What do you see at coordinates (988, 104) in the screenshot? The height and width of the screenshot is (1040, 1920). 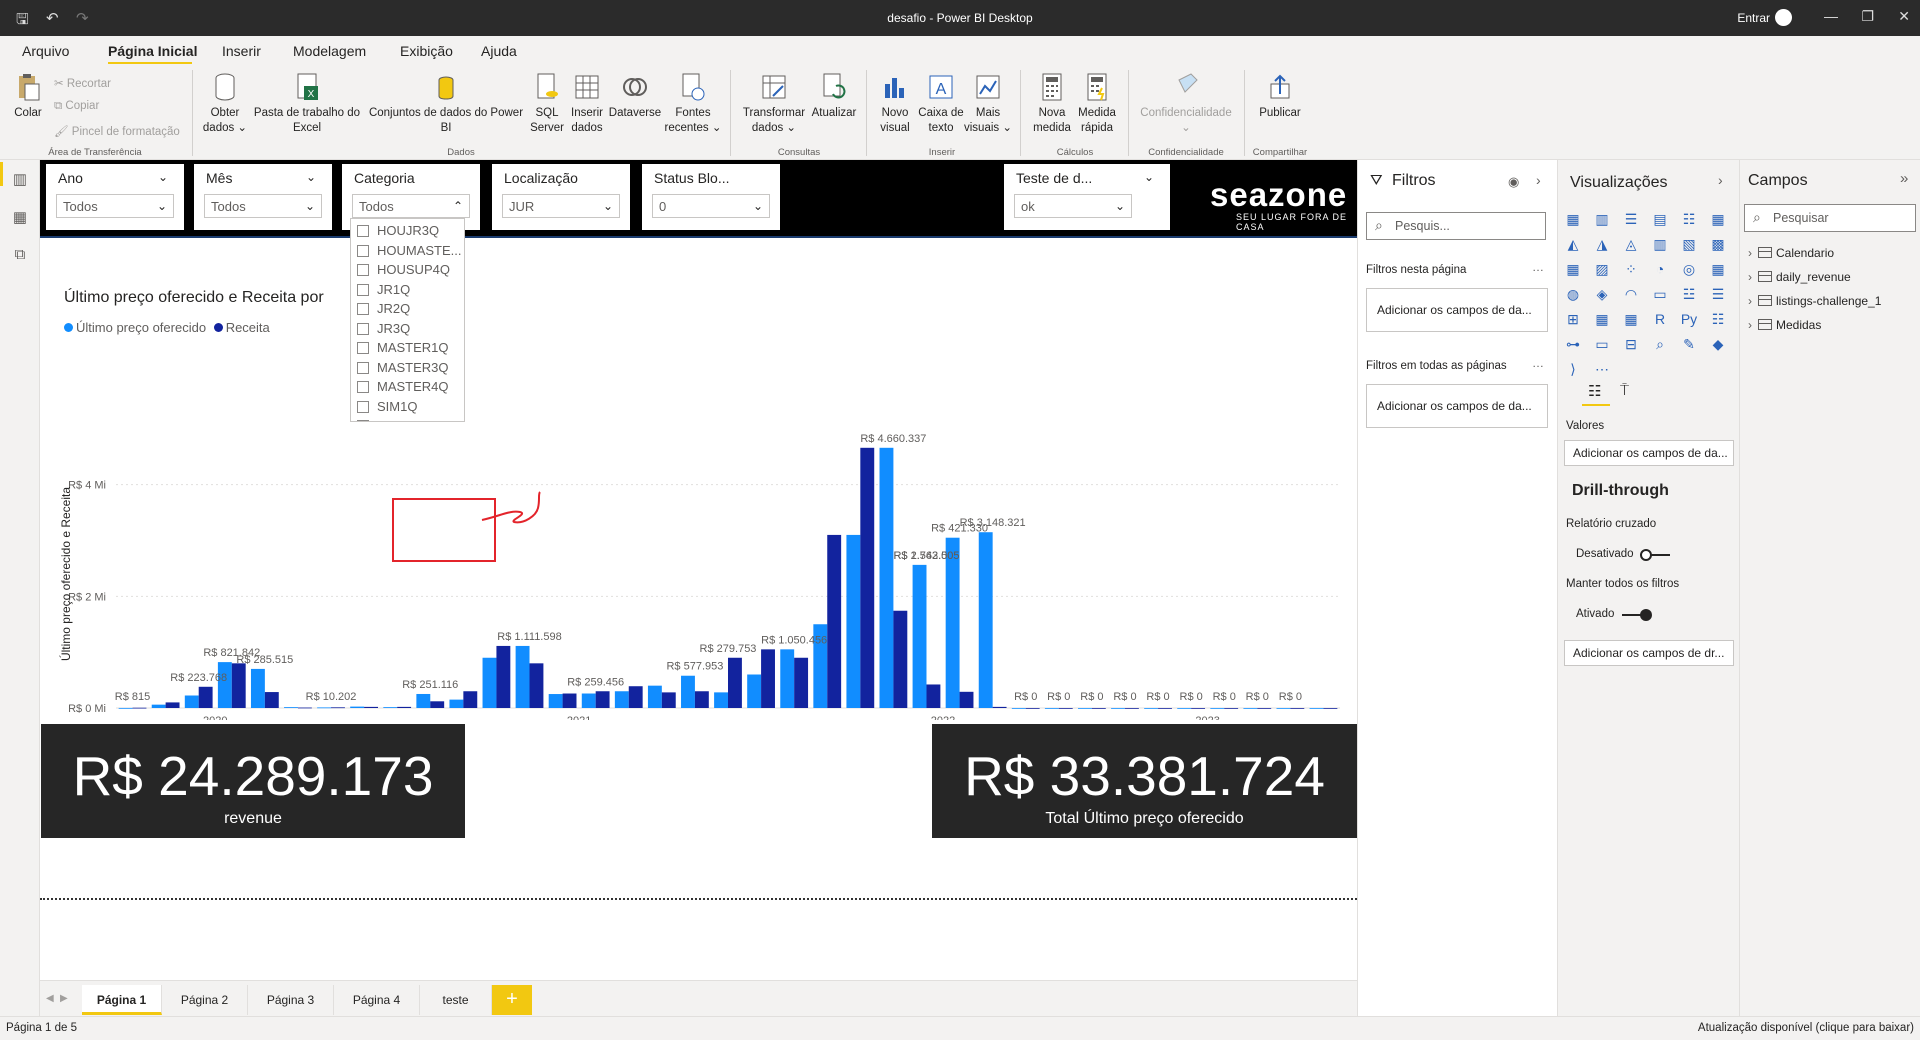 I see `more-visuals-button: Mais visuais ⌄` at bounding box center [988, 104].